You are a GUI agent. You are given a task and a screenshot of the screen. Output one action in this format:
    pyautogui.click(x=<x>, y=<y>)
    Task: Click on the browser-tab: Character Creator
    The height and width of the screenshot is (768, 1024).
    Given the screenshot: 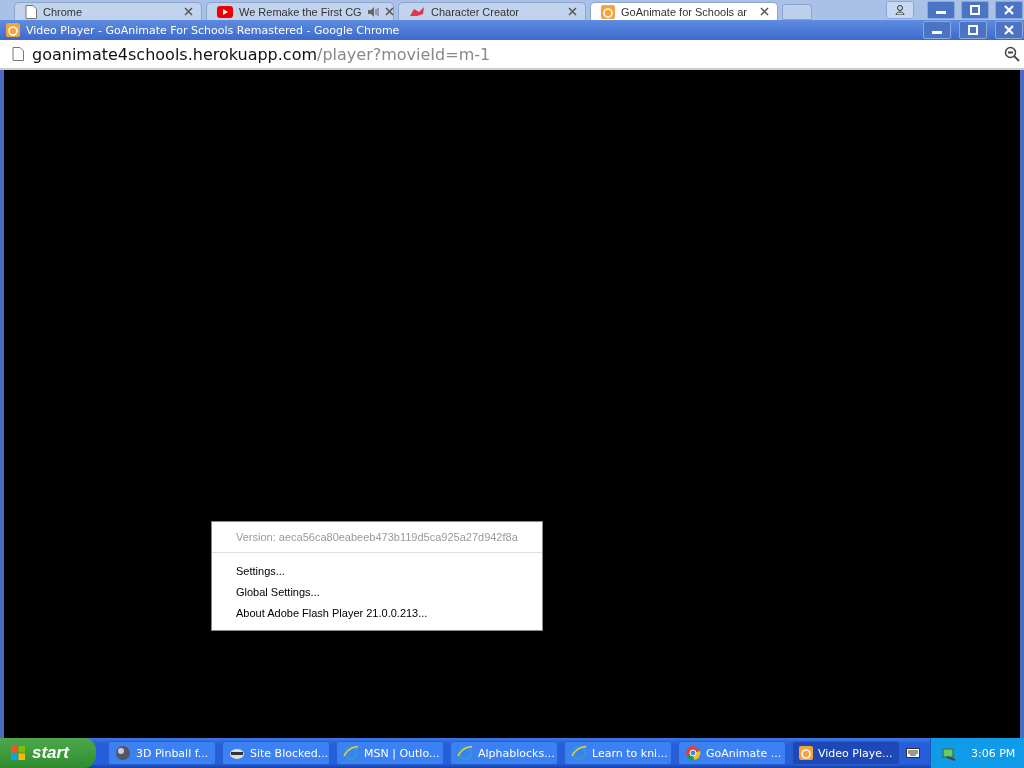 What is the action you would take?
    pyautogui.click(x=492, y=11)
    